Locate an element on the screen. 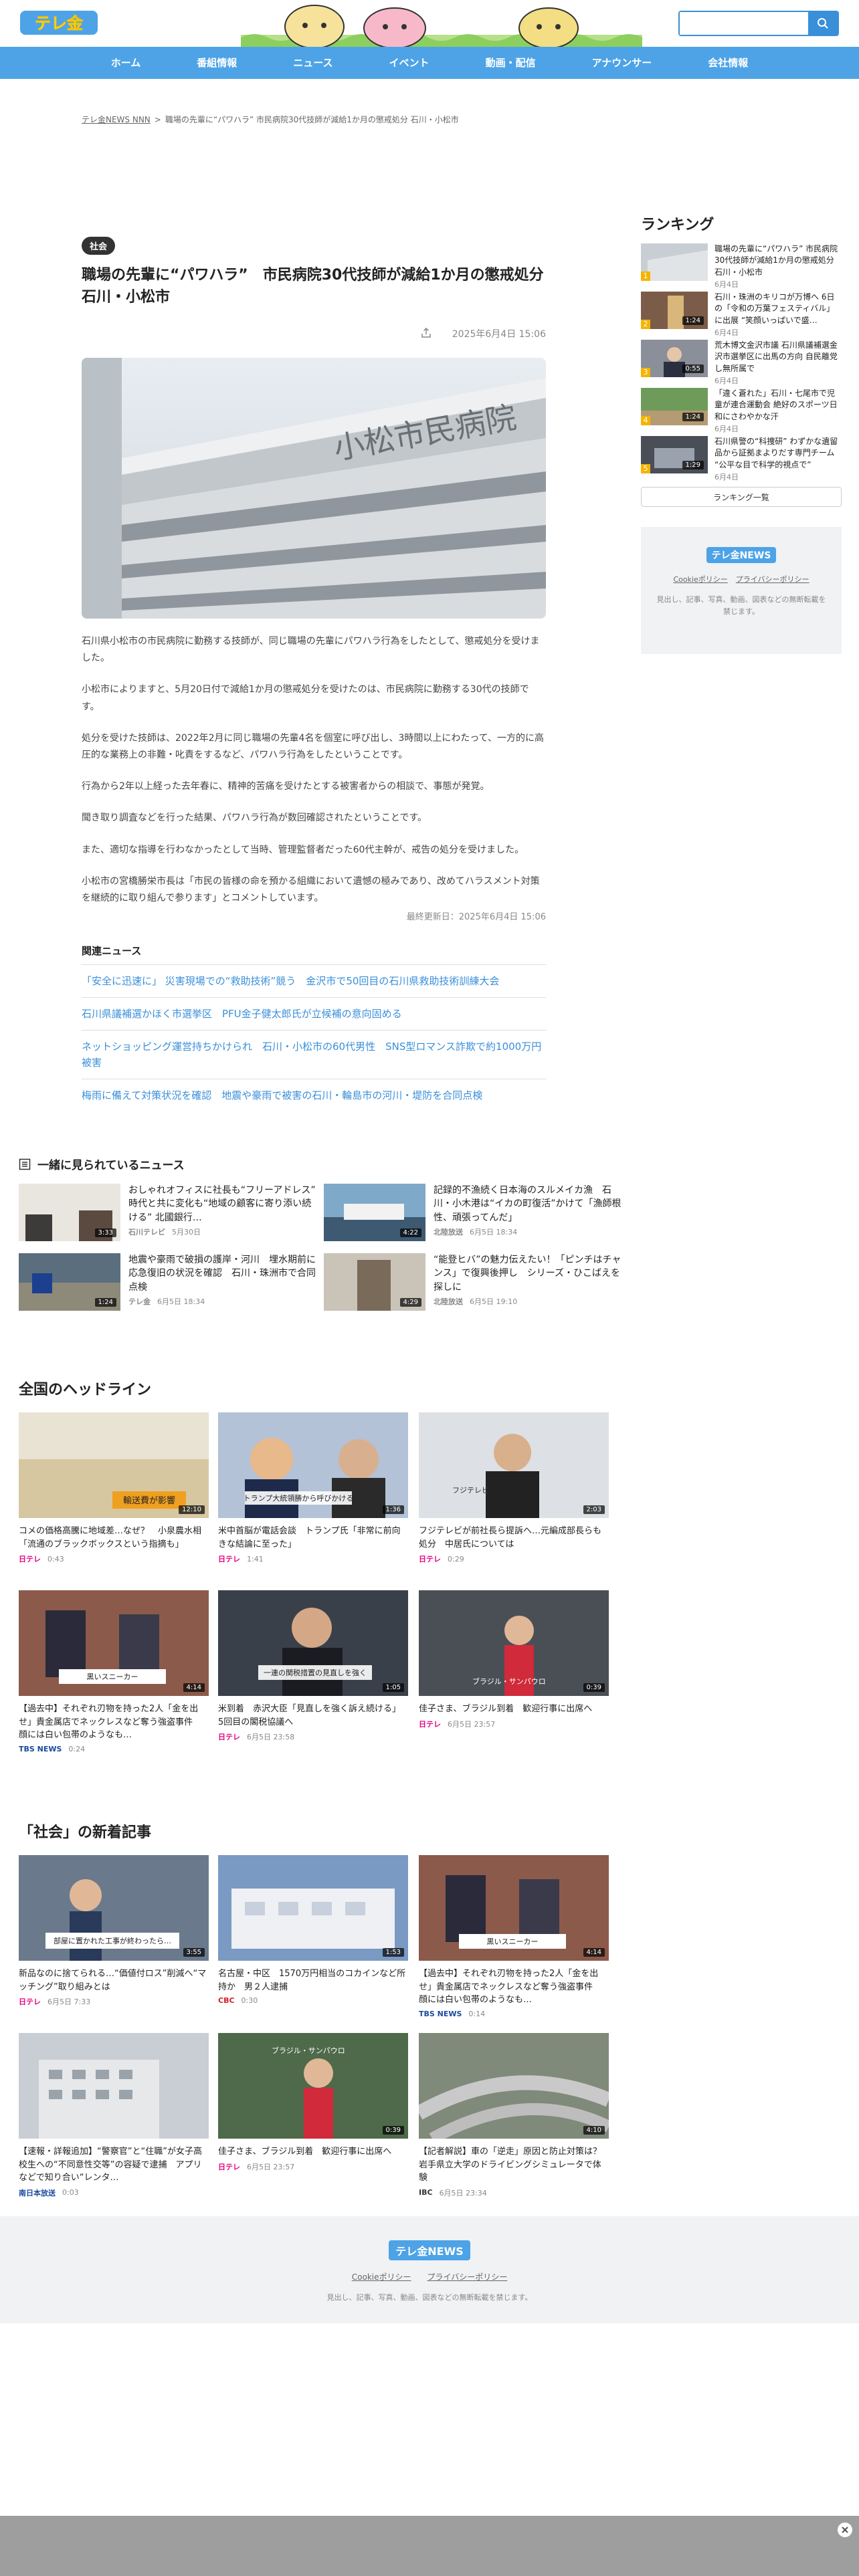 The width and height of the screenshot is (859, 2576). news-thumbnail: 一連の関税措置の見直しを強く 1:05 is located at coordinates (313, 1643).